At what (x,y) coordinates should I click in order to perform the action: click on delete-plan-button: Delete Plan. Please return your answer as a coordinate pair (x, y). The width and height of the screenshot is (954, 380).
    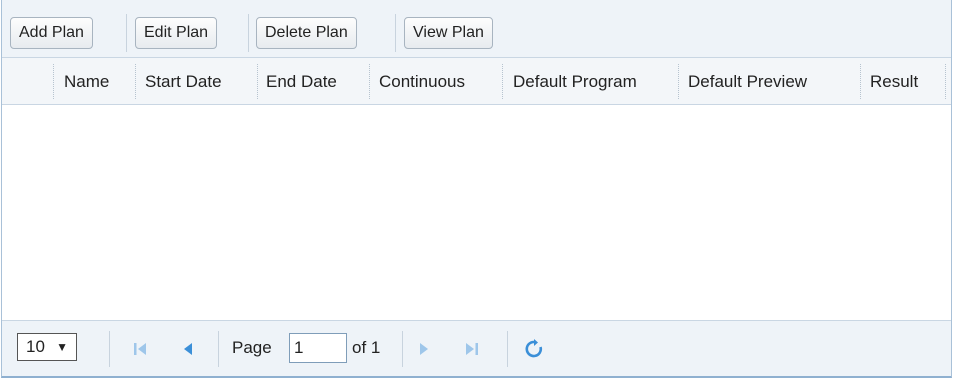
    Looking at the image, I should click on (306, 33).